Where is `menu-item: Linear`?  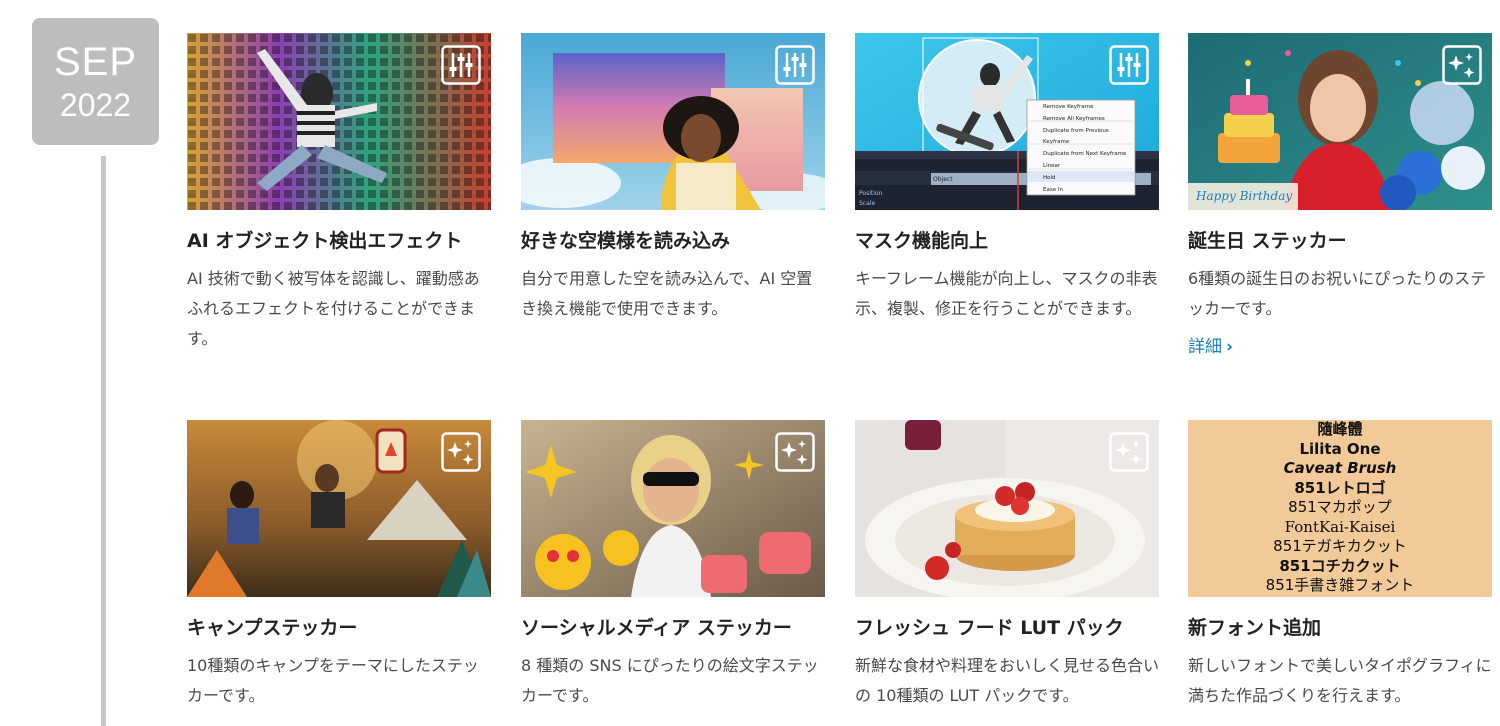
menu-item: Linear is located at coordinates (1089, 167).